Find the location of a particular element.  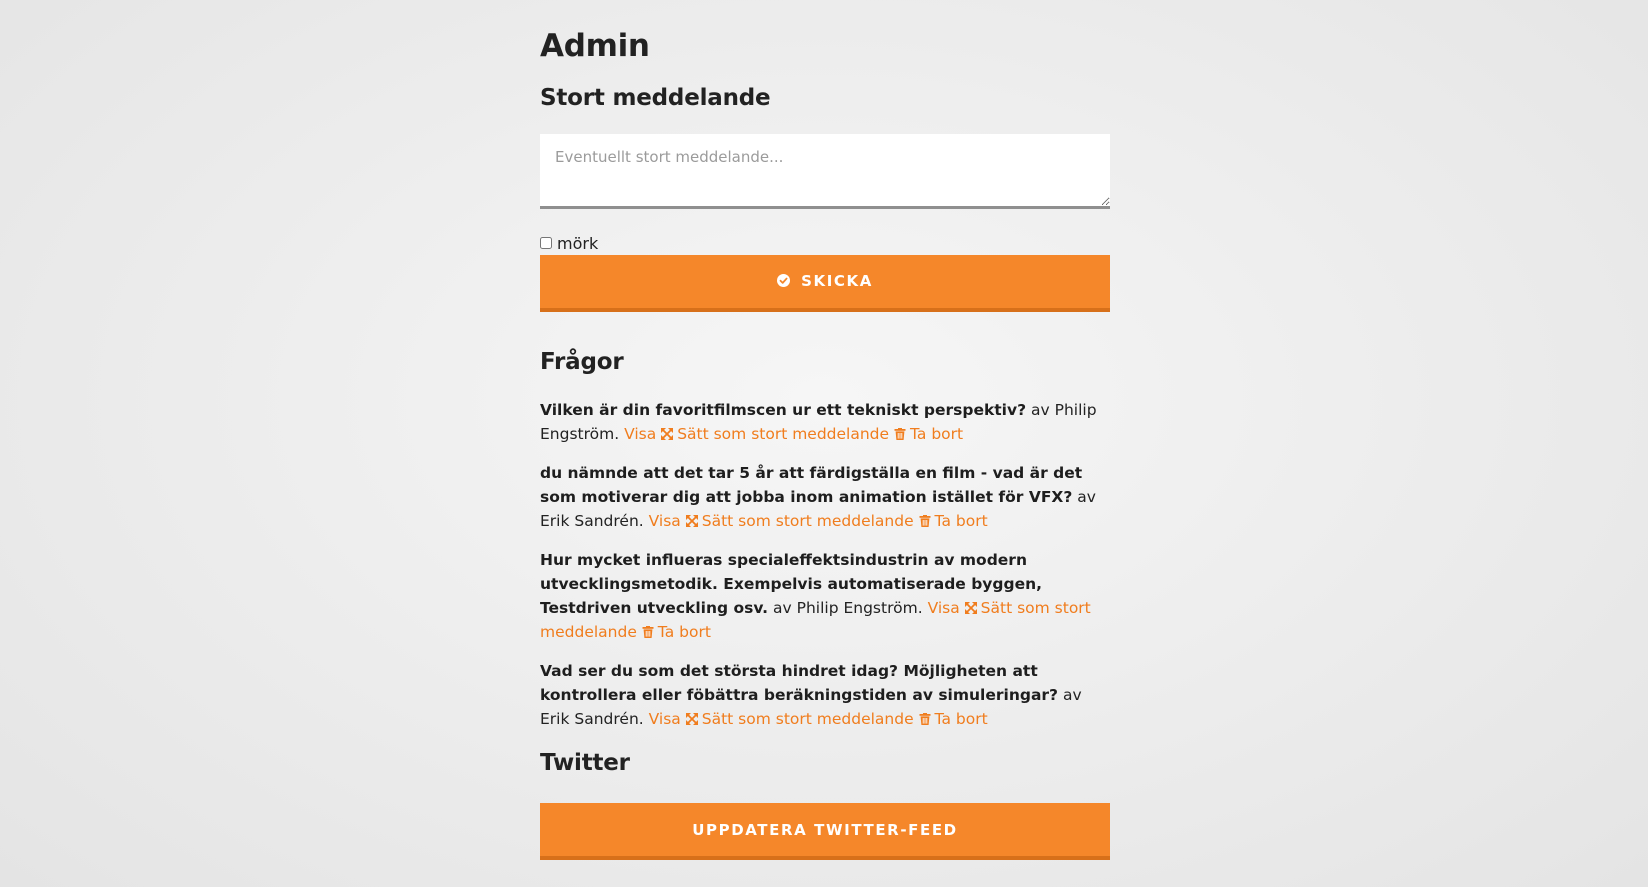

update-twitter-feed-button: Uppdatera Twitter-feed is located at coordinates (825, 831).